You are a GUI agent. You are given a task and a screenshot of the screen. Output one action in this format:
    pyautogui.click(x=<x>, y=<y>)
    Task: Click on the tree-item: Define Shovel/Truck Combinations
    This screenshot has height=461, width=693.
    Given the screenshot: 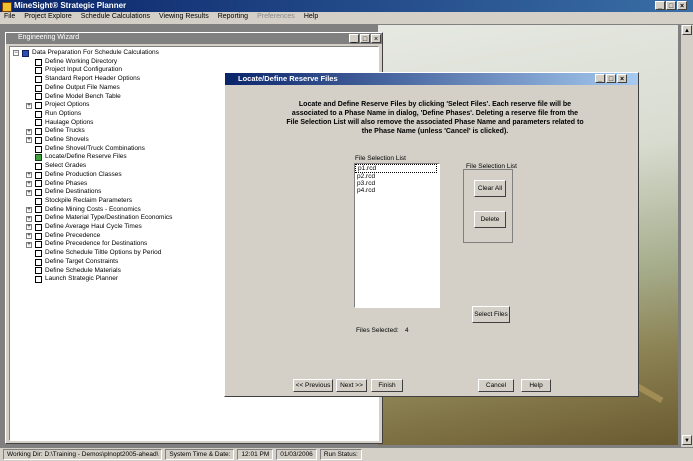 What is the action you would take?
    pyautogui.click(x=85, y=149)
    